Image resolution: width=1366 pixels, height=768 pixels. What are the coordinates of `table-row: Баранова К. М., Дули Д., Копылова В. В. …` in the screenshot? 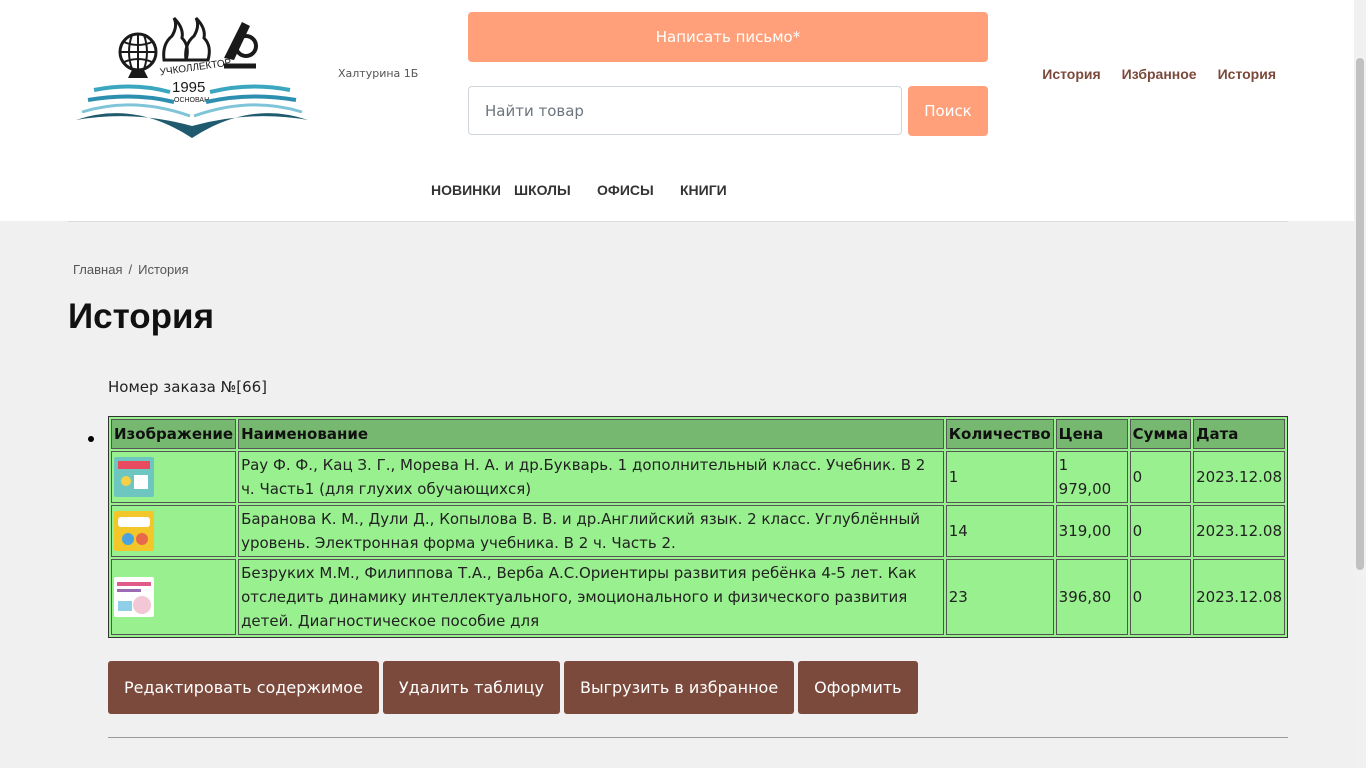 It's located at (698, 531).